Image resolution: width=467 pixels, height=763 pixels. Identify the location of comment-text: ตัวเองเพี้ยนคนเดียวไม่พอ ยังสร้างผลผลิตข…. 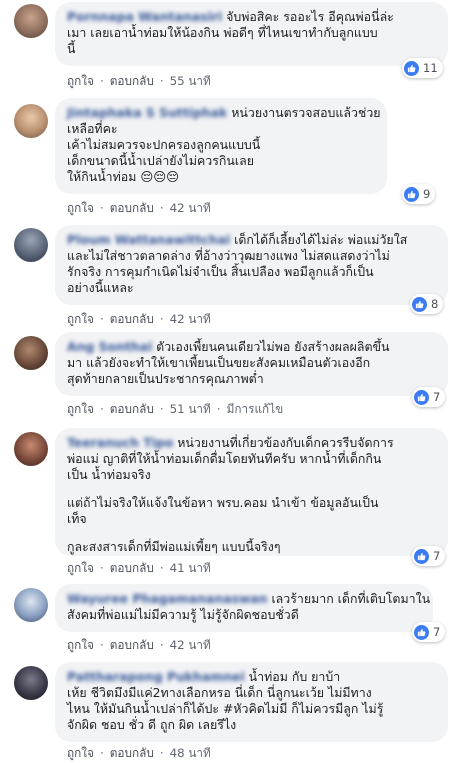
(273, 346).